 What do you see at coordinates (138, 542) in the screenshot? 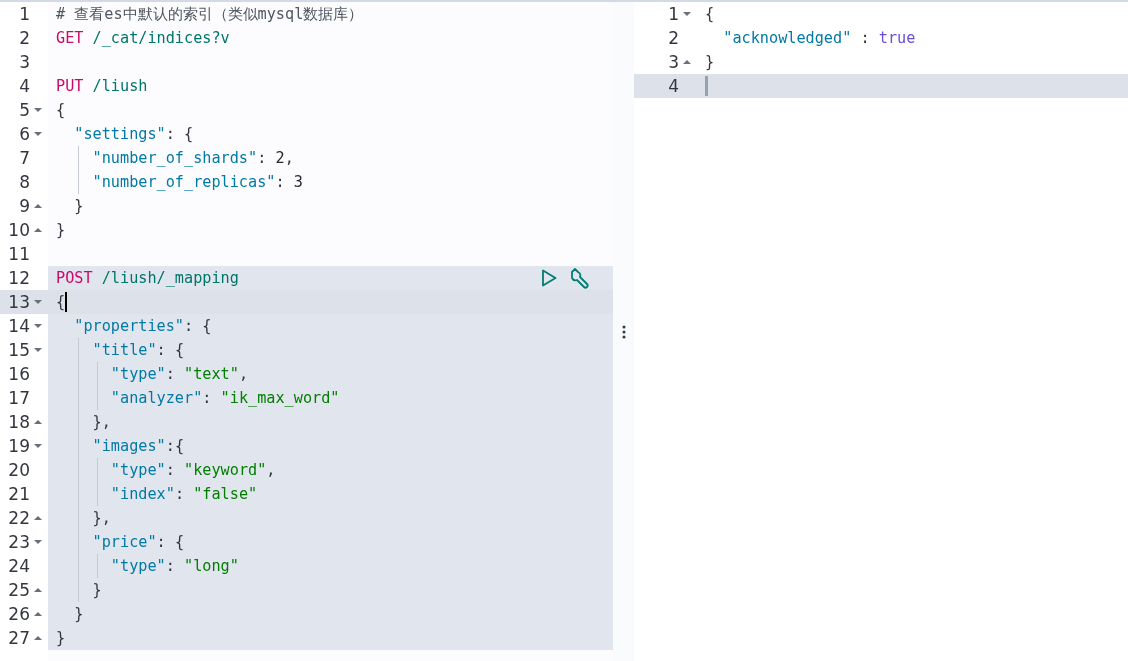
I see `code-line: "price": {` at bounding box center [138, 542].